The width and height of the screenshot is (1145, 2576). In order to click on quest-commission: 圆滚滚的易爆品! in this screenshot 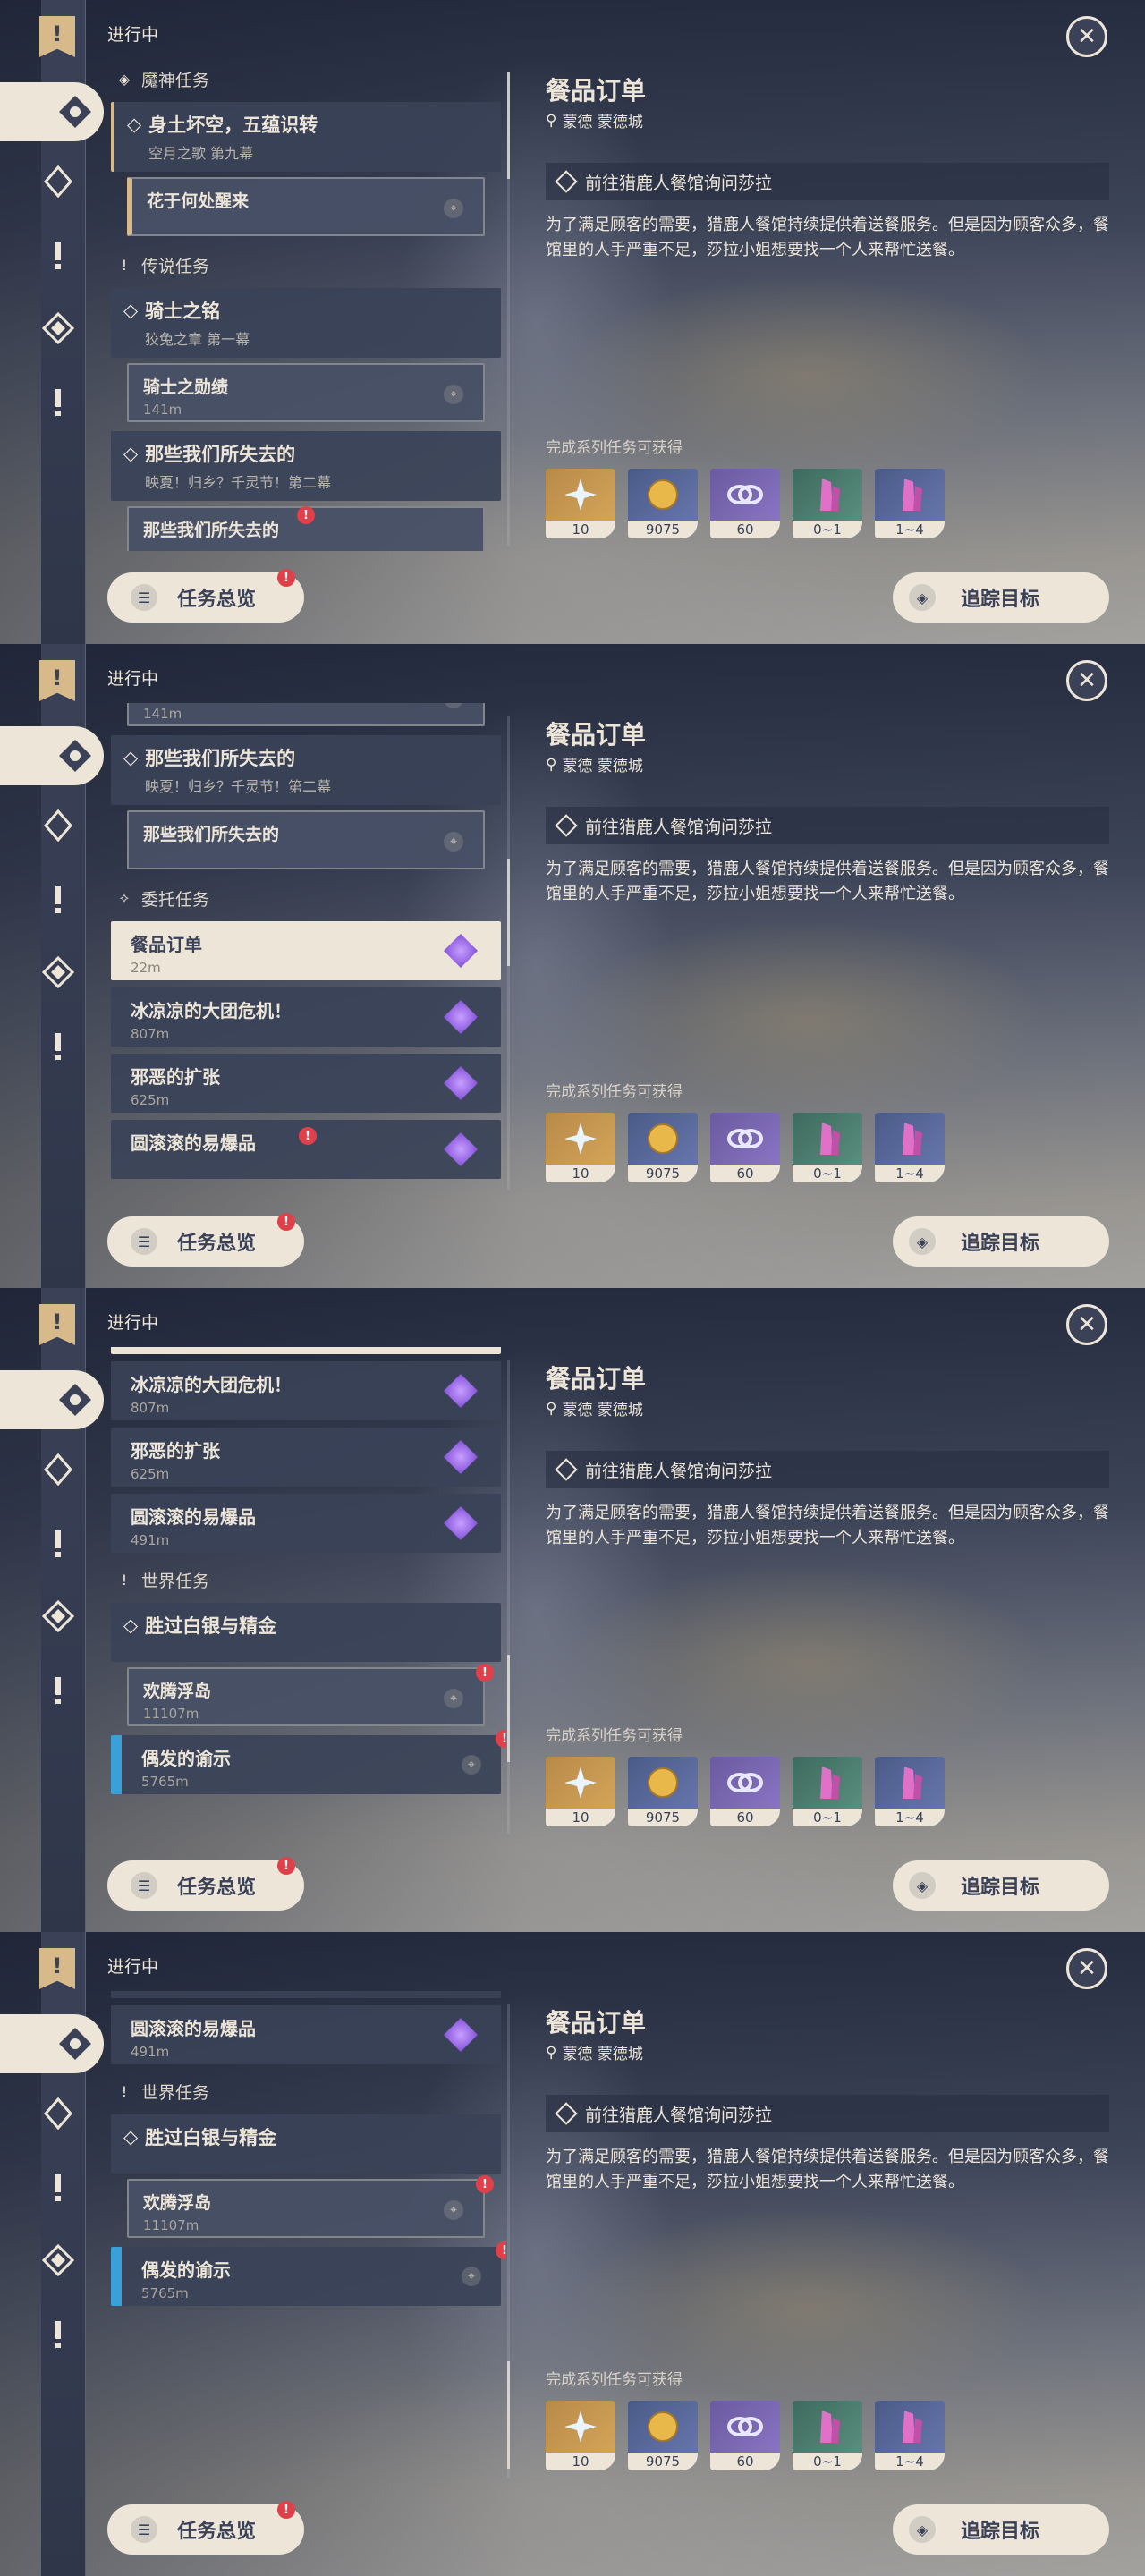, I will do `click(306, 1149)`.